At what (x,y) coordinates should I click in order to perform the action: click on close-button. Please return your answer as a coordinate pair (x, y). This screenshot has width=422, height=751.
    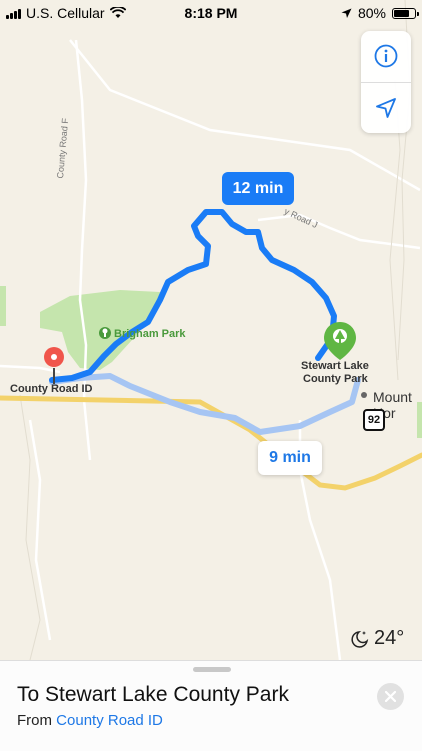
    Looking at the image, I should click on (390, 696).